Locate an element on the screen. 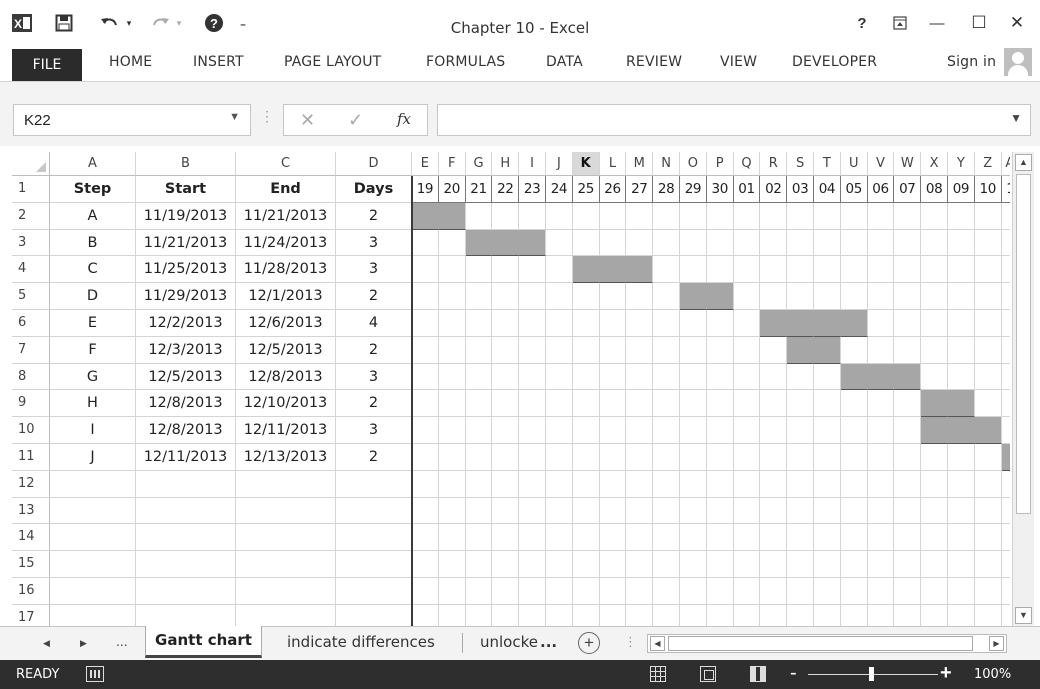 The image size is (1040, 689). page-break-preview-icon is located at coordinates (758, 674).